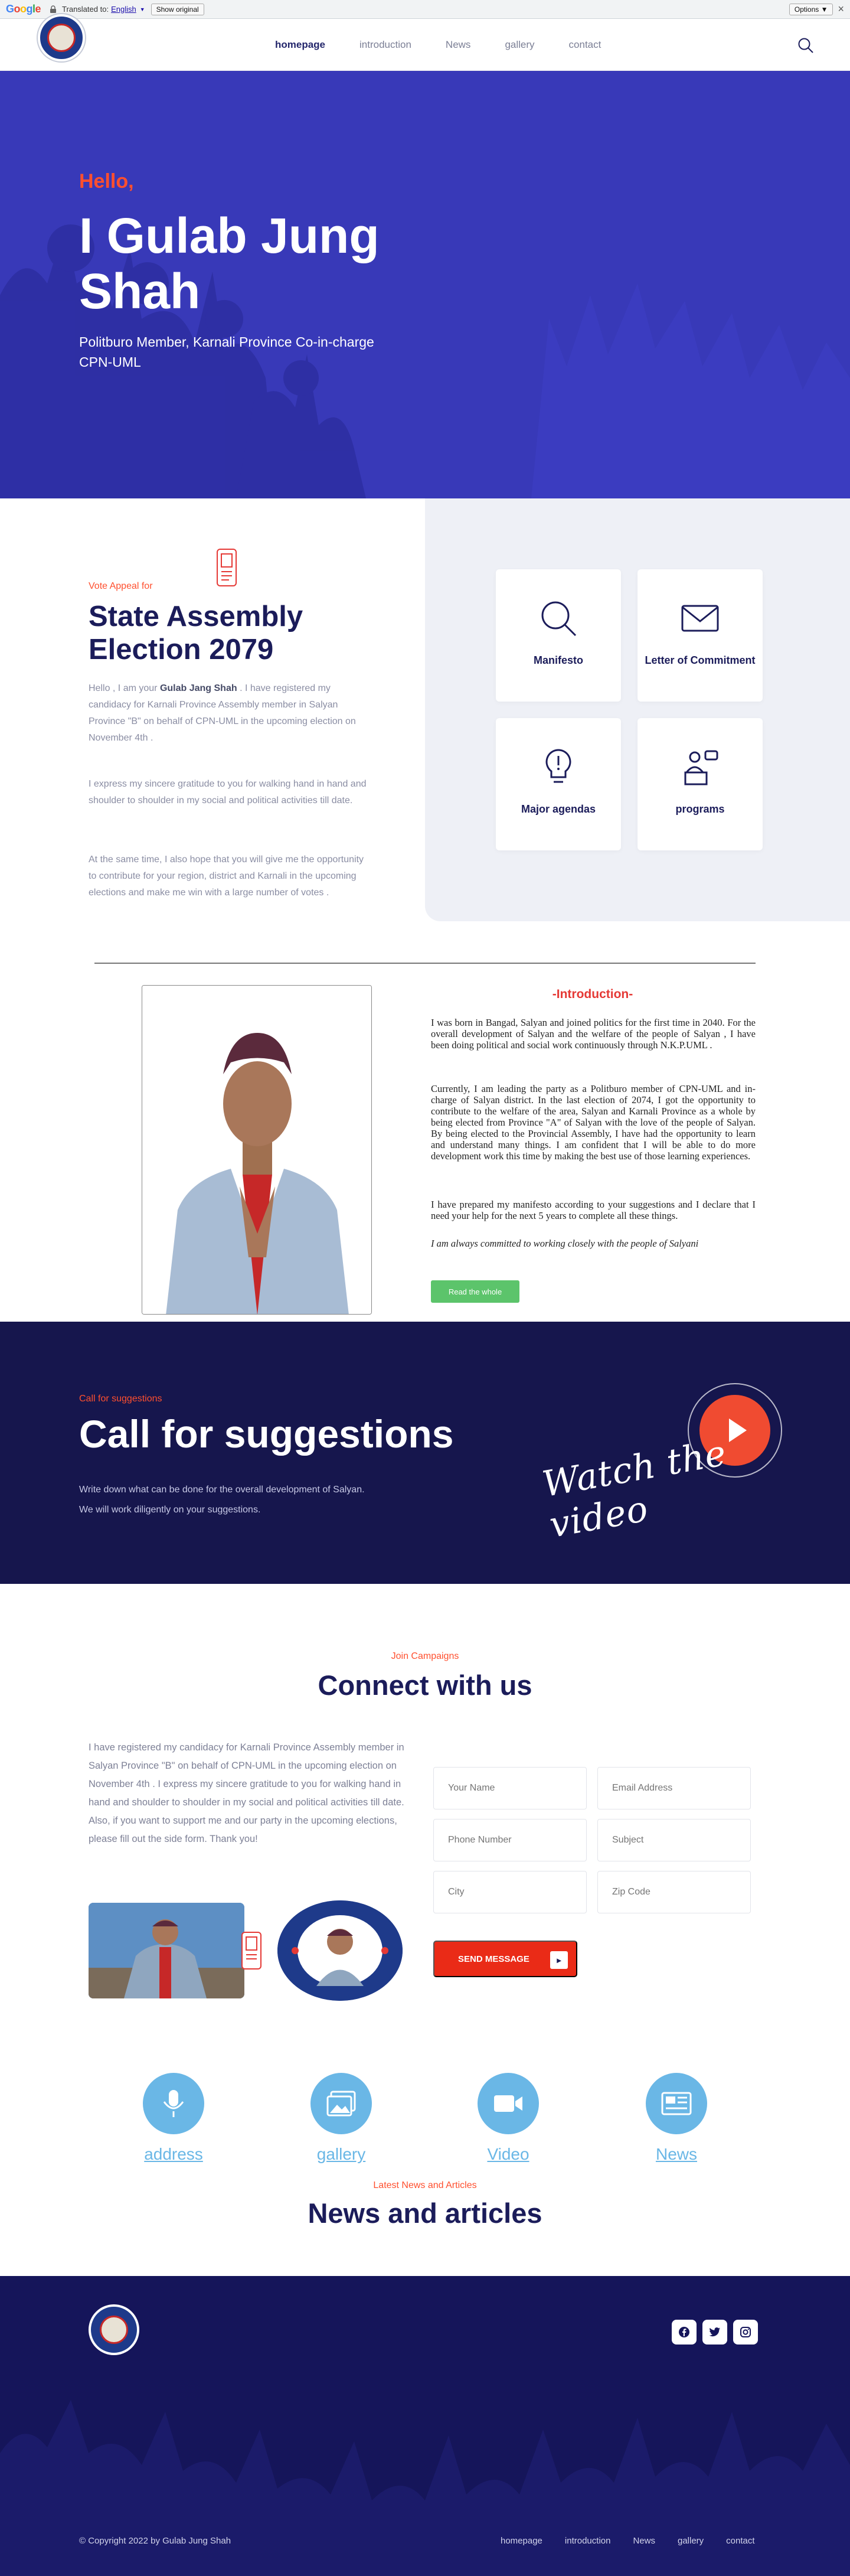 Image resolution: width=850 pixels, height=2576 pixels. I want to click on appeal-kicker: Vote Appeal for, so click(121, 586).